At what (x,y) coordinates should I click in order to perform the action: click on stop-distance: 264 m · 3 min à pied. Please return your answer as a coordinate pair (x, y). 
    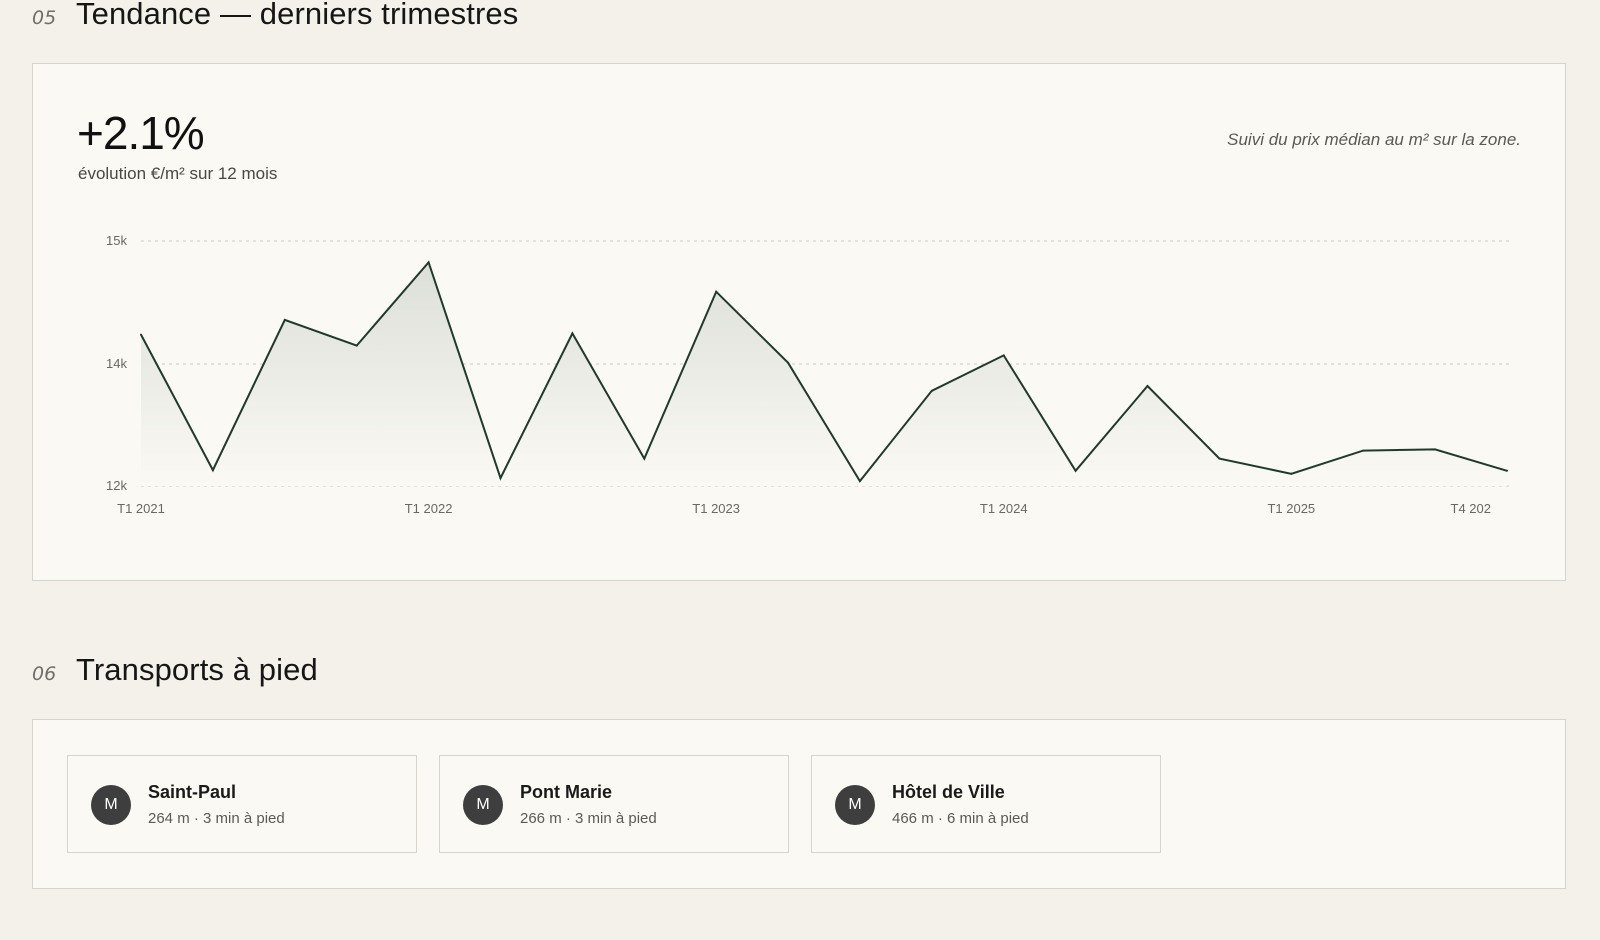
    Looking at the image, I should click on (216, 818).